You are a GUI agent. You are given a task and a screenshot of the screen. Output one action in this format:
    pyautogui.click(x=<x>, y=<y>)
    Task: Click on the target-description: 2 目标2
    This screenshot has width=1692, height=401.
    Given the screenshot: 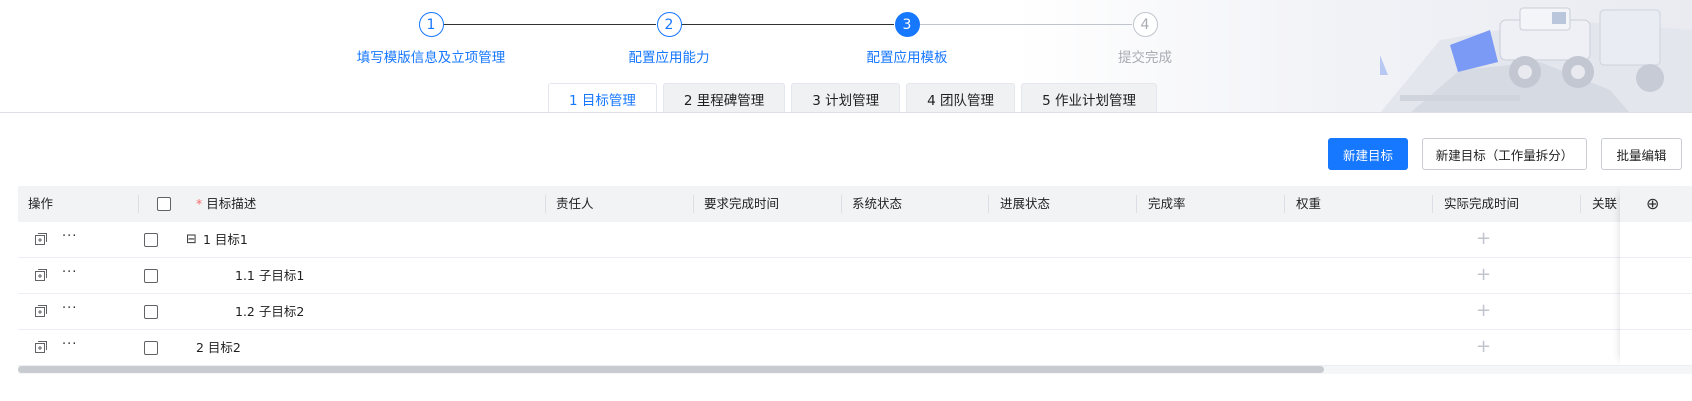 What is the action you would take?
    pyautogui.click(x=218, y=347)
    